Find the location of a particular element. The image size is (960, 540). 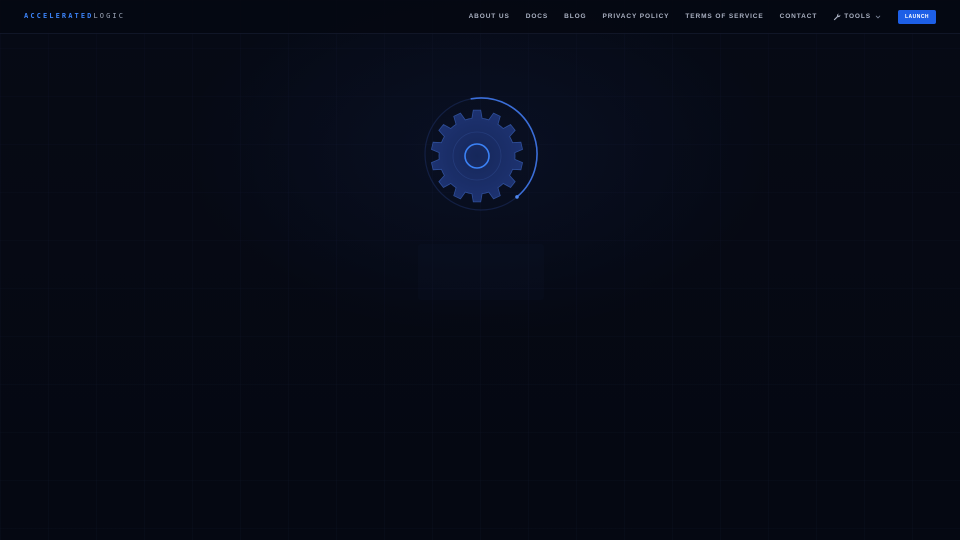

loading-spinner is located at coordinates (481, 154).